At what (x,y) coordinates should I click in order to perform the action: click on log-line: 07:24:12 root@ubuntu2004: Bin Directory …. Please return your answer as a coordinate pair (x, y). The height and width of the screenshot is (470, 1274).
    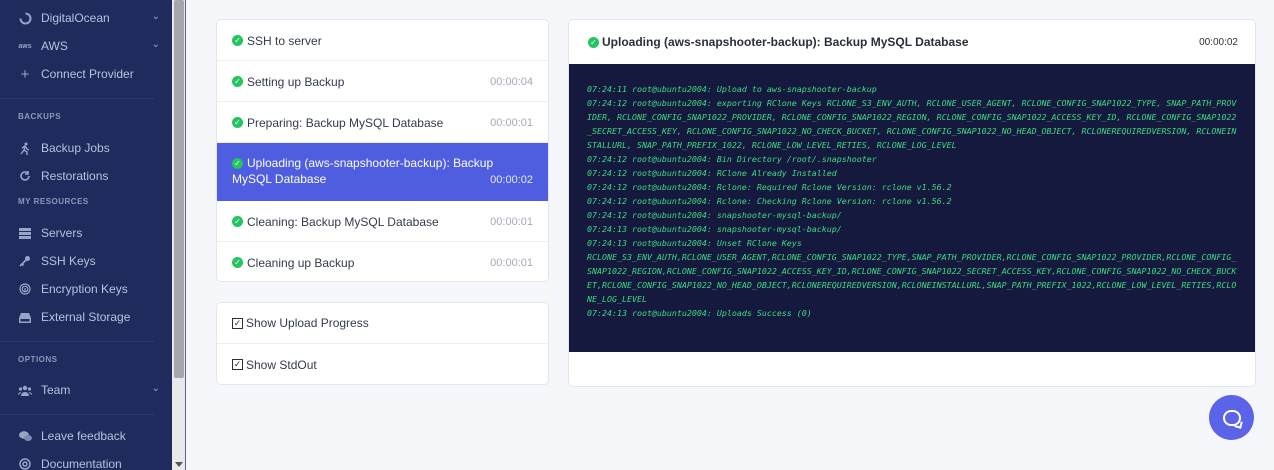
    Looking at the image, I should click on (732, 159).